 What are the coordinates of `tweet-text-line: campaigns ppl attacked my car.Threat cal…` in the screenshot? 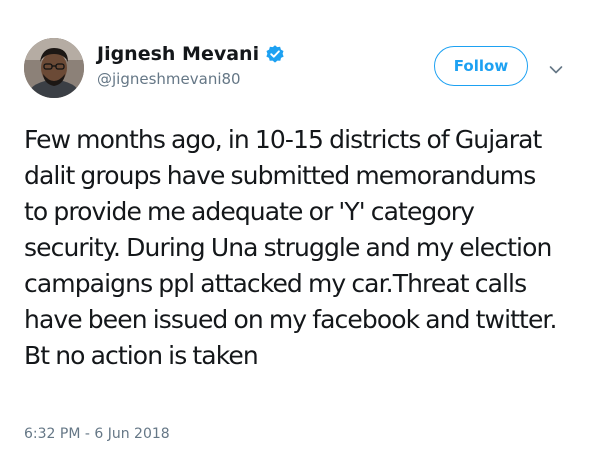 It's located at (275, 283).